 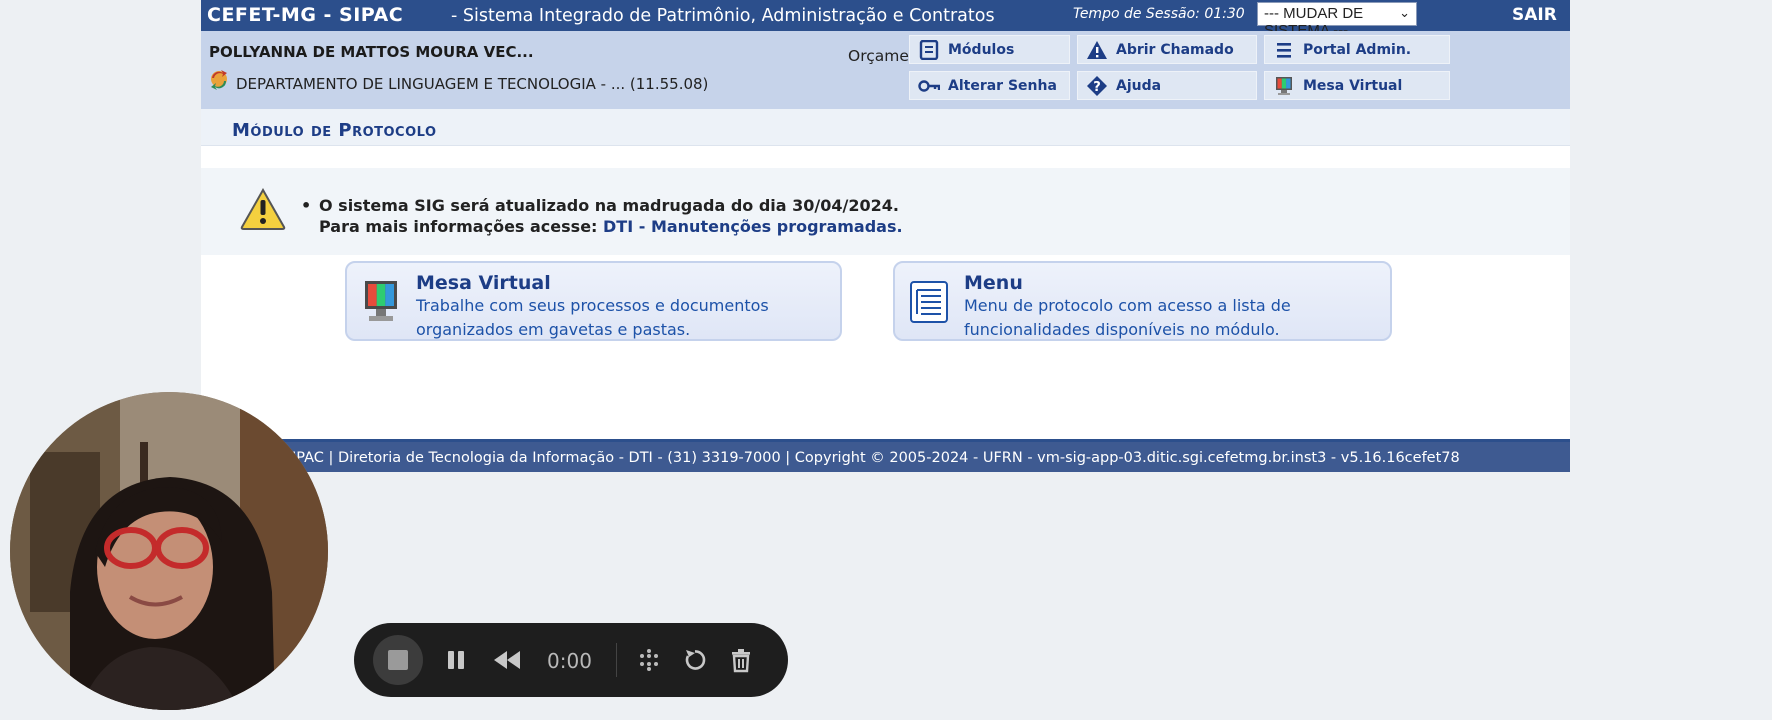 I want to click on admin-portal-label: Portal Admin., so click(x=1357, y=50).